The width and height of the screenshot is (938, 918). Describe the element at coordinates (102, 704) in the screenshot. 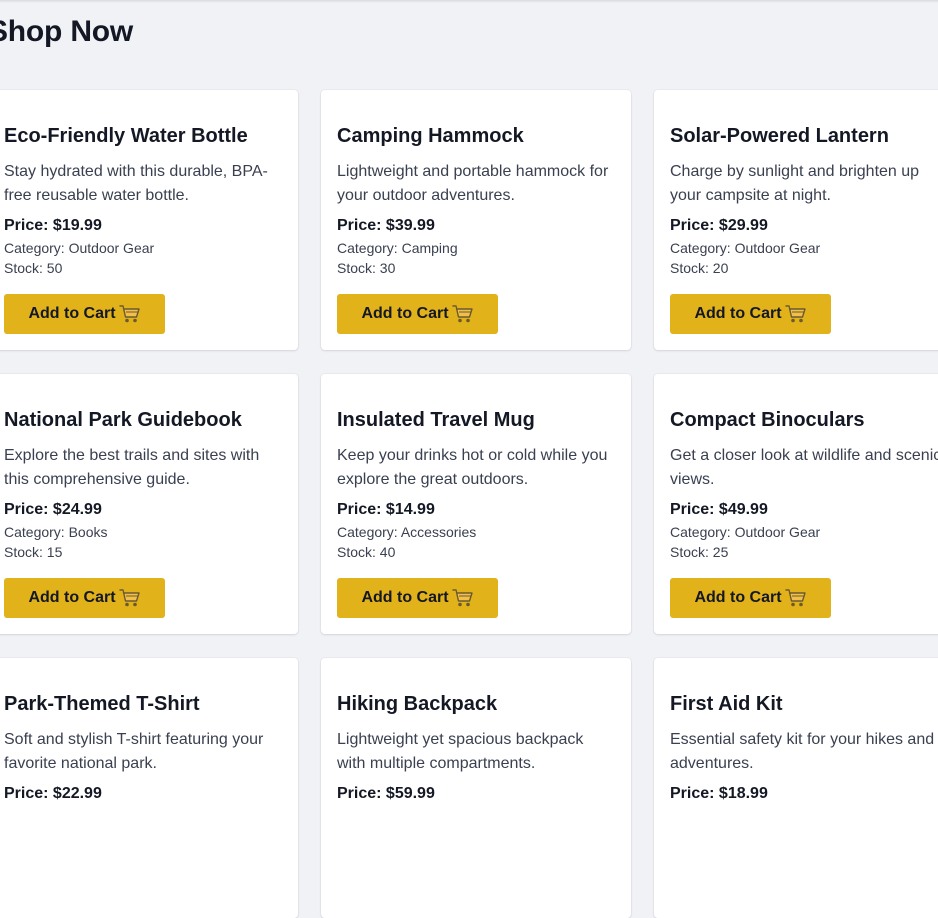

I see `product-name: Park-Themed T-Shirt` at that location.